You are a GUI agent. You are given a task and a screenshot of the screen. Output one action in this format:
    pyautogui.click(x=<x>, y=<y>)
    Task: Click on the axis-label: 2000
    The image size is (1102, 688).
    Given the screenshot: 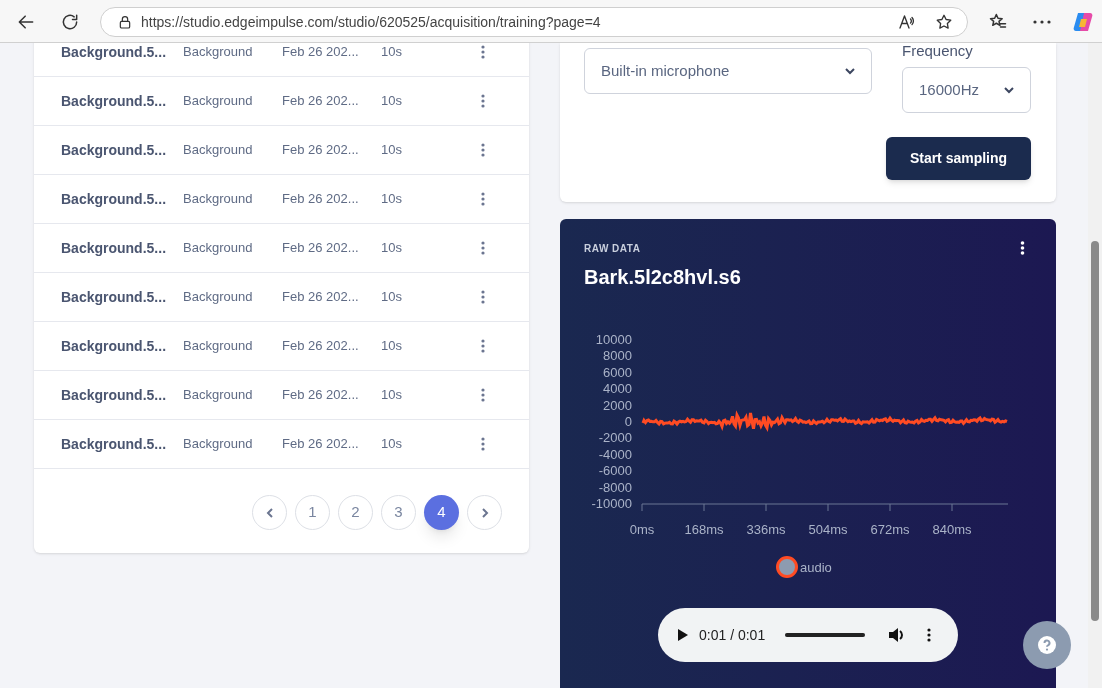 What is the action you would take?
    pyautogui.click(x=617, y=406)
    